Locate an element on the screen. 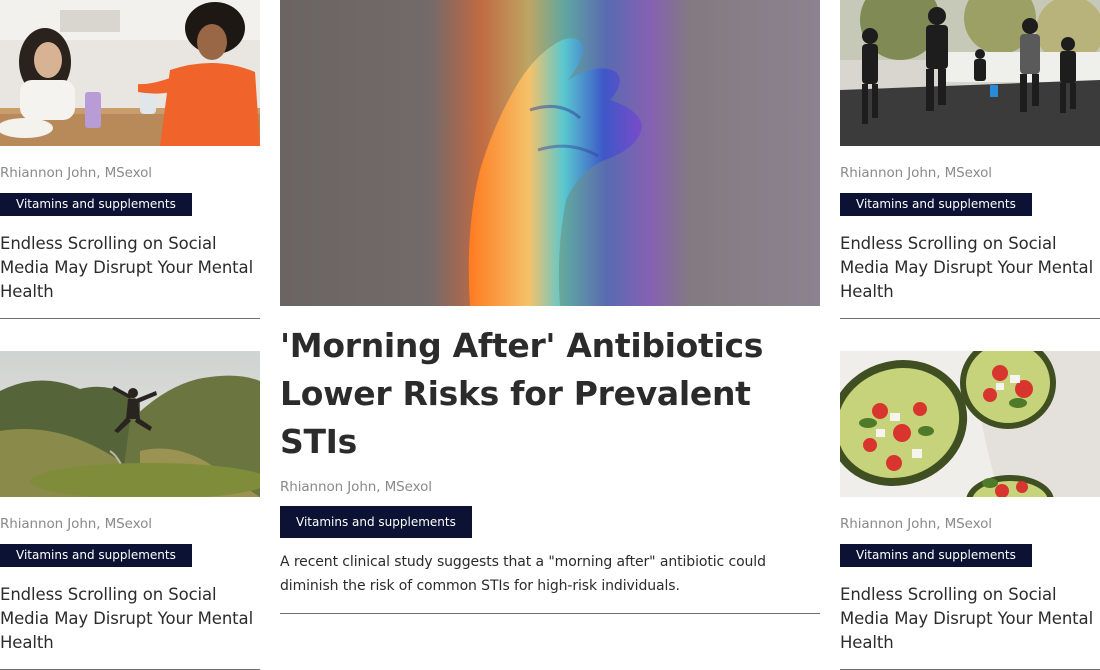 The width and height of the screenshot is (1100, 670). avocado-salad-photo is located at coordinates (970, 424).